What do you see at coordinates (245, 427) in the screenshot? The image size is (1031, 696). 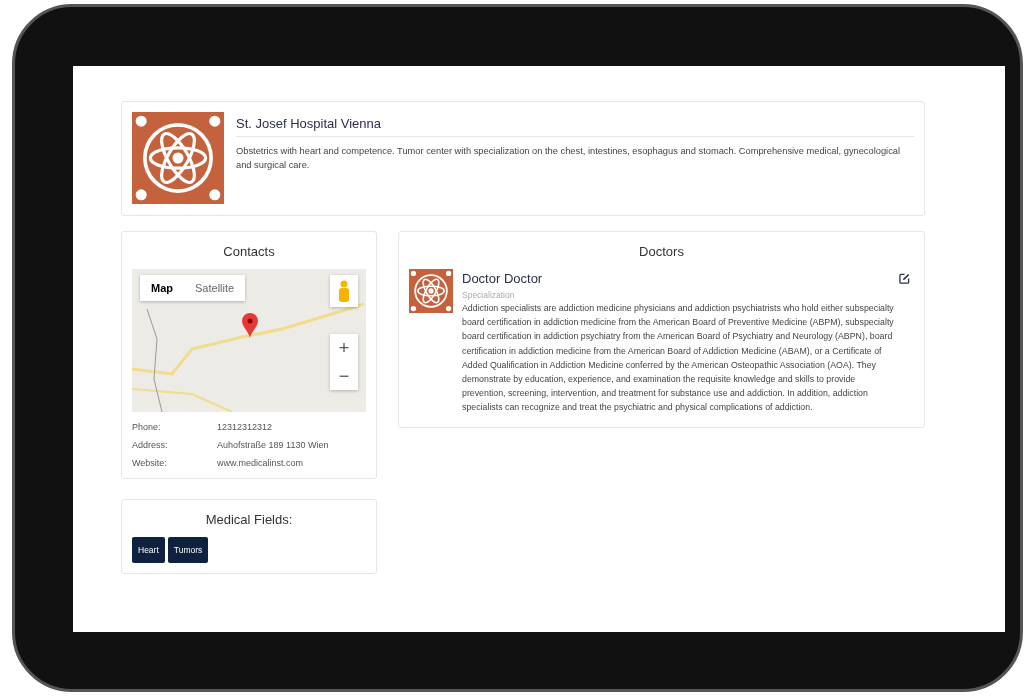 I see `contact-value: 12312312312` at bounding box center [245, 427].